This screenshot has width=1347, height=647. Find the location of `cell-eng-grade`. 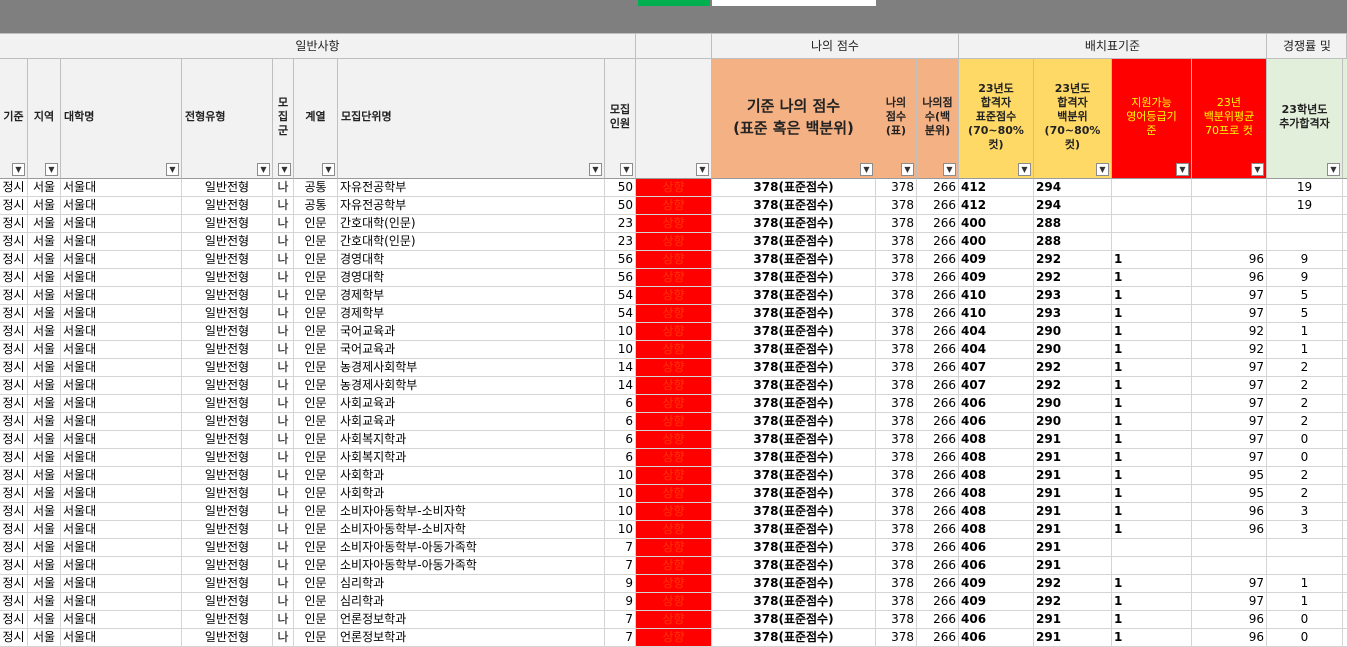

cell-eng-grade is located at coordinates (1152, 548).